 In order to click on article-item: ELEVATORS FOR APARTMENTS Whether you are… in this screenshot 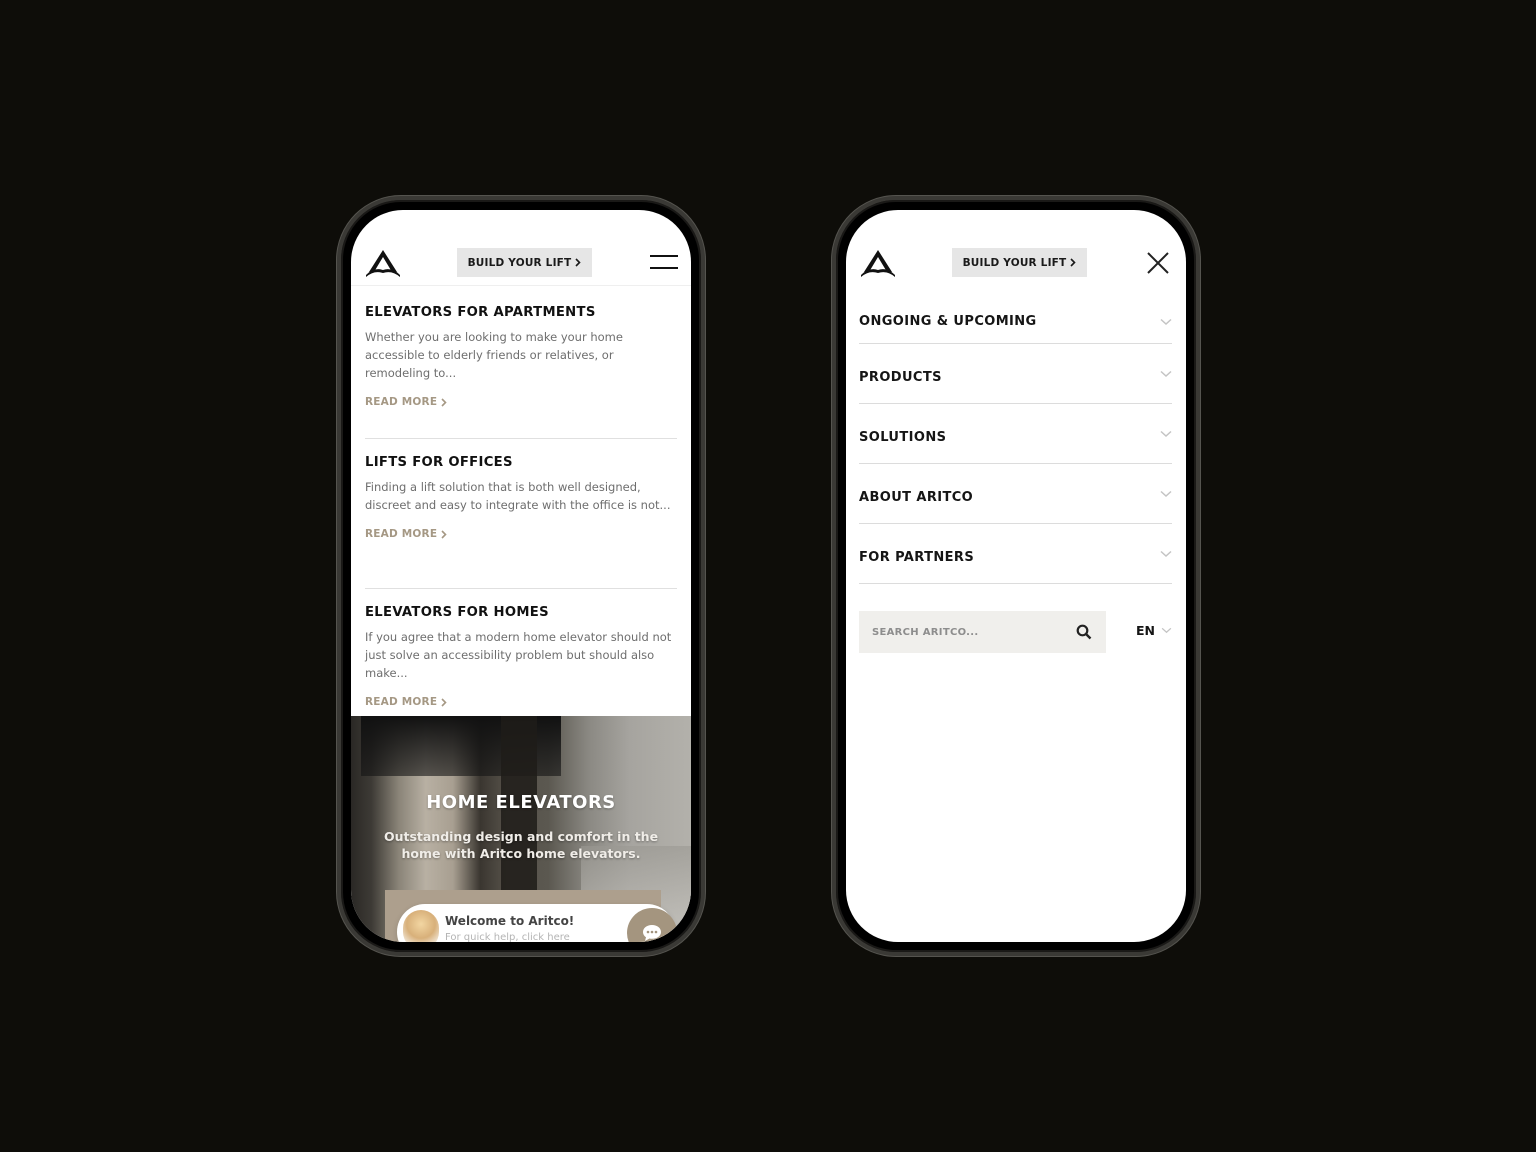, I will do `click(521, 371)`.